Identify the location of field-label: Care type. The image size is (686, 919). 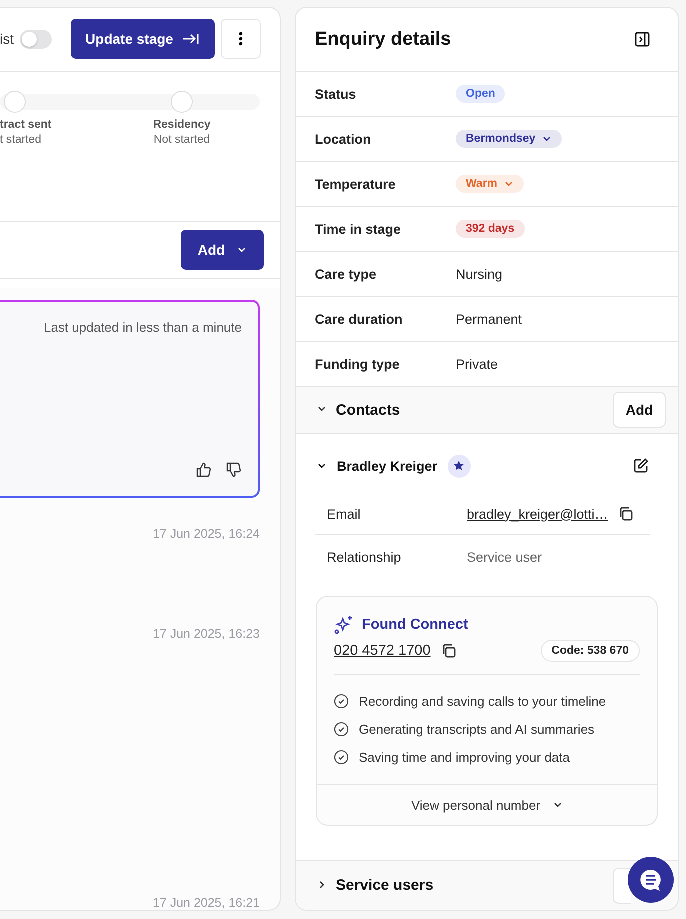
(346, 274).